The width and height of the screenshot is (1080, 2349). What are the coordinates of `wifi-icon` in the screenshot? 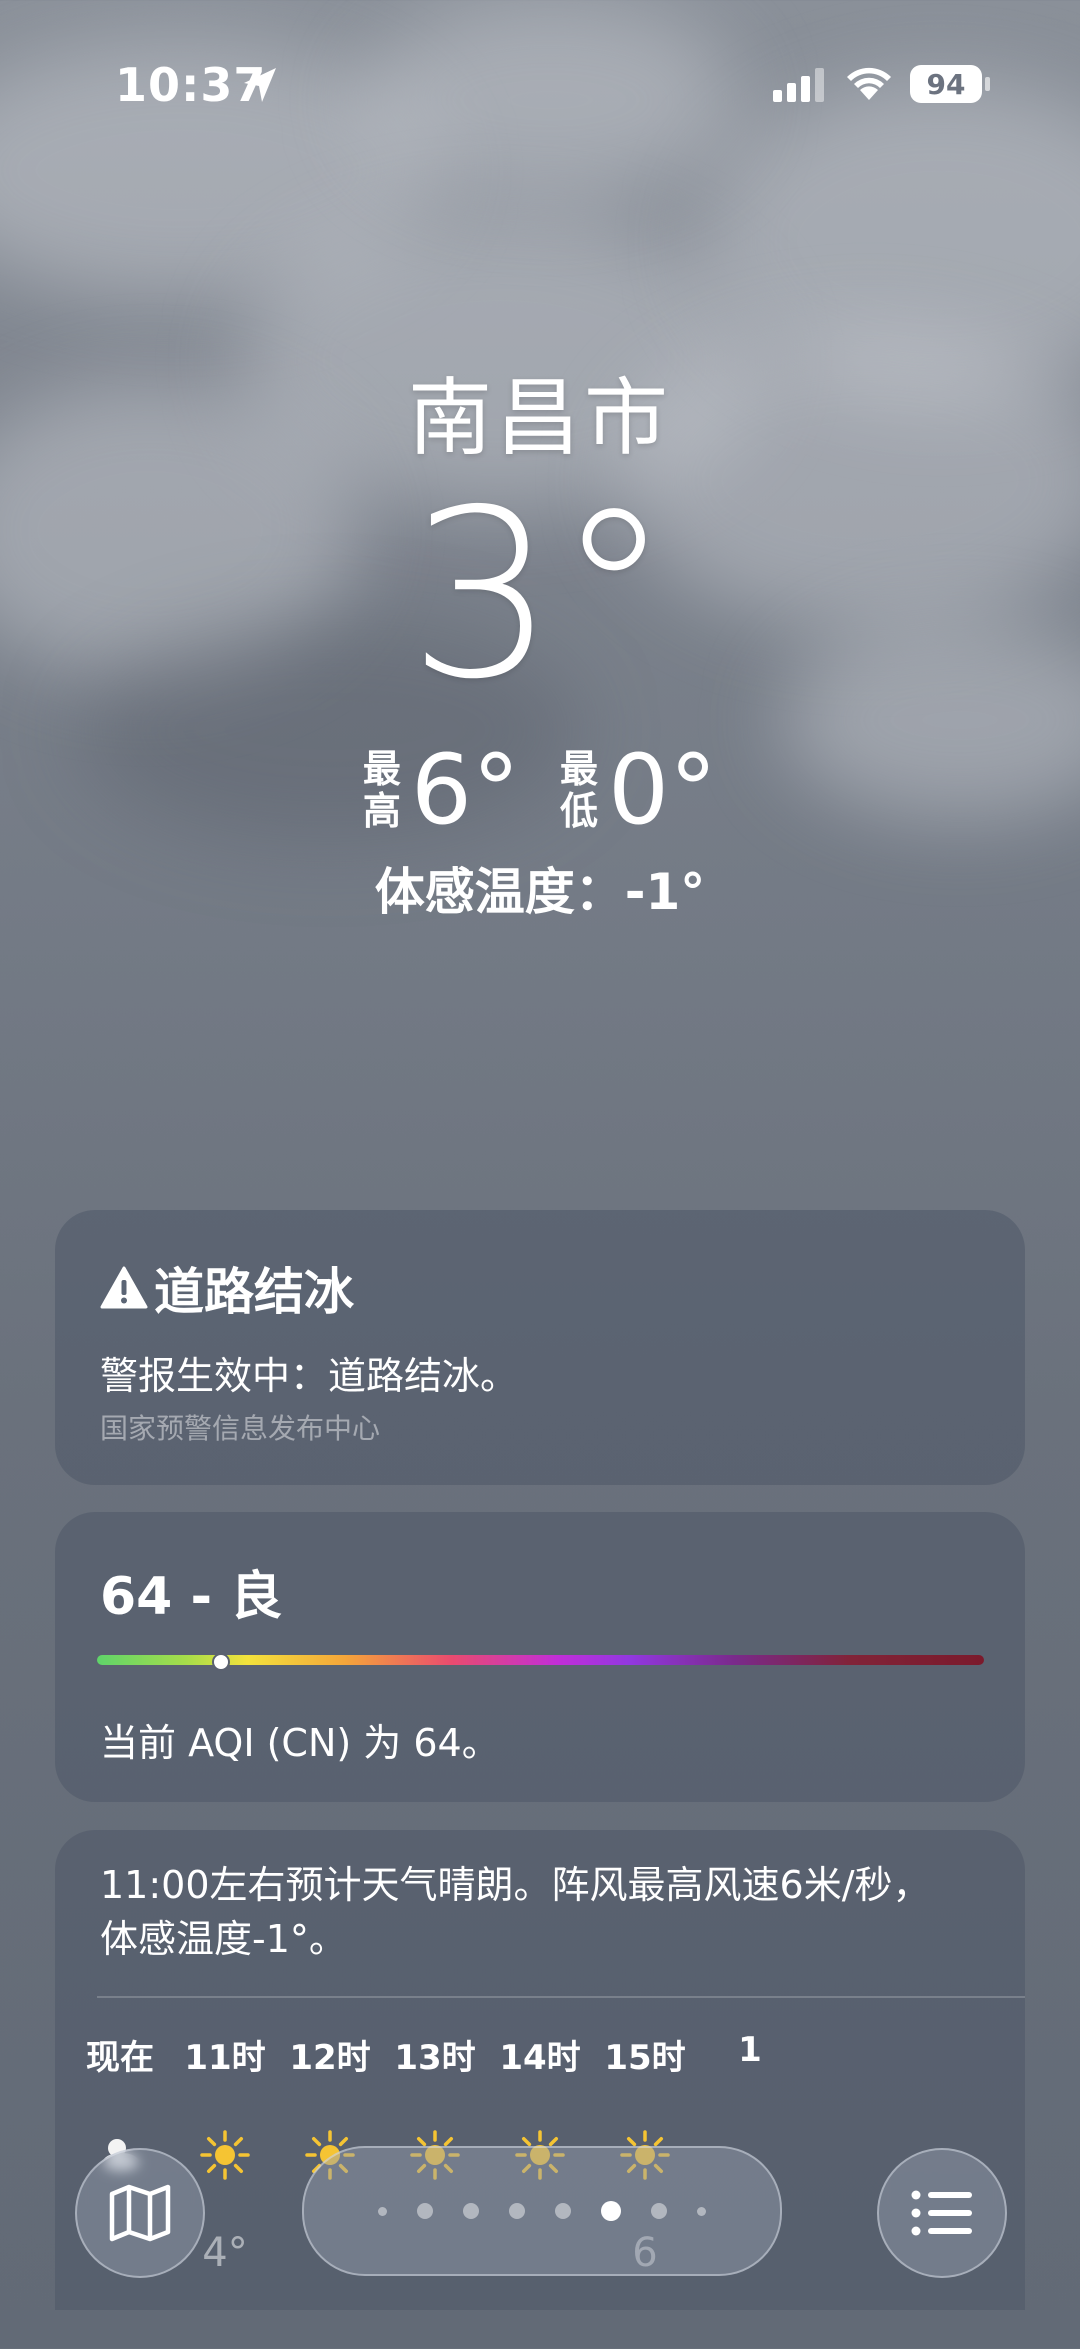 It's located at (869, 83).